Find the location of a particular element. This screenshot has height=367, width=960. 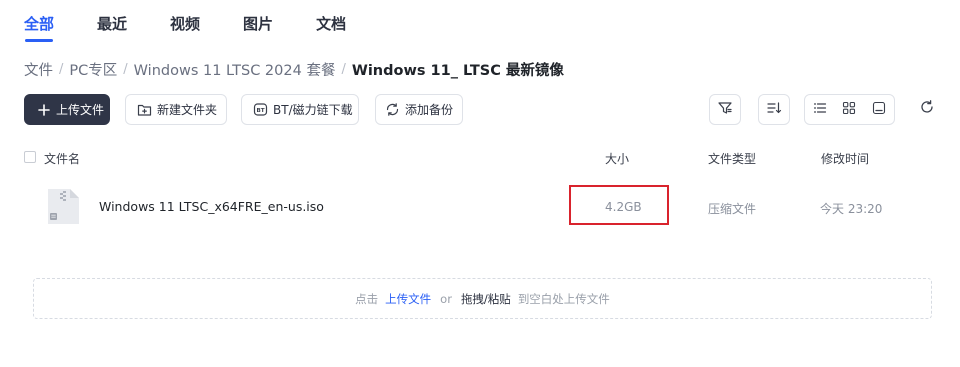

sort-button is located at coordinates (774, 109).